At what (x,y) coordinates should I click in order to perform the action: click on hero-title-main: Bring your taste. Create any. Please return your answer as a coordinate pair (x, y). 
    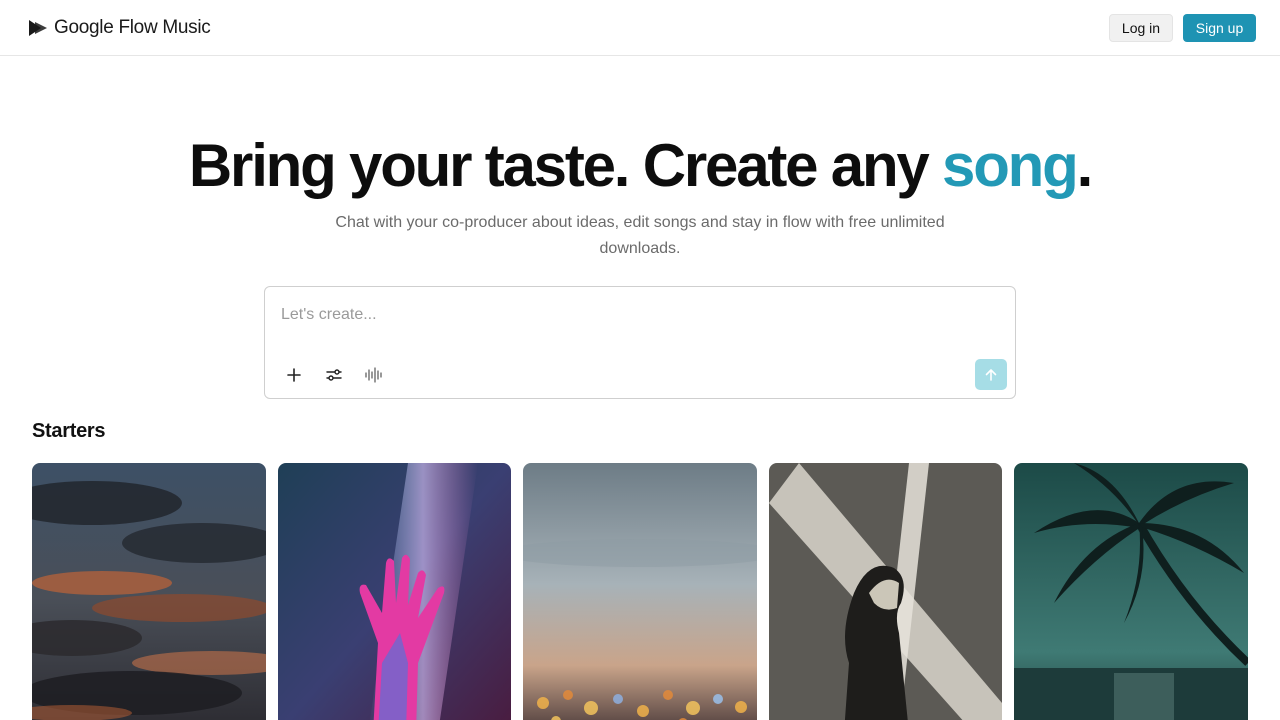
    Looking at the image, I should click on (565, 165).